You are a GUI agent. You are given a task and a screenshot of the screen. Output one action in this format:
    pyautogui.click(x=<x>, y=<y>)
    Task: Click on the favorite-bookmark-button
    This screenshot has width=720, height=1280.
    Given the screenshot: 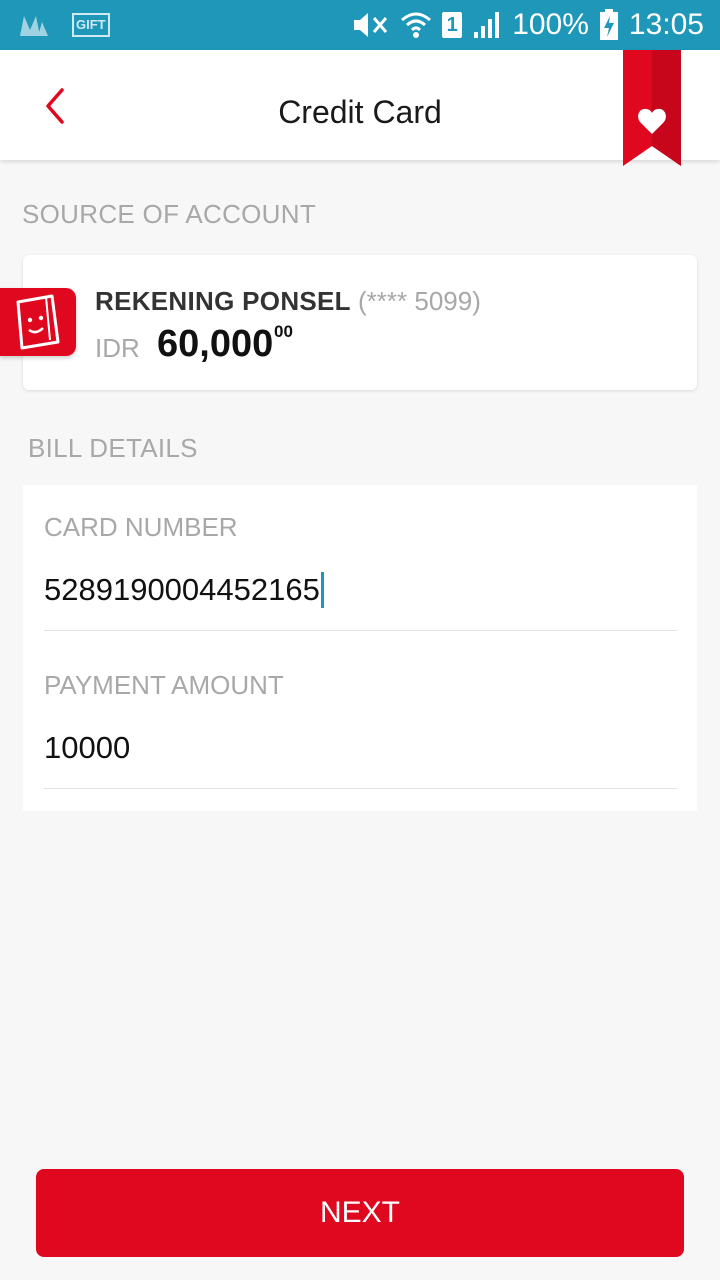 What is the action you would take?
    pyautogui.click(x=652, y=108)
    